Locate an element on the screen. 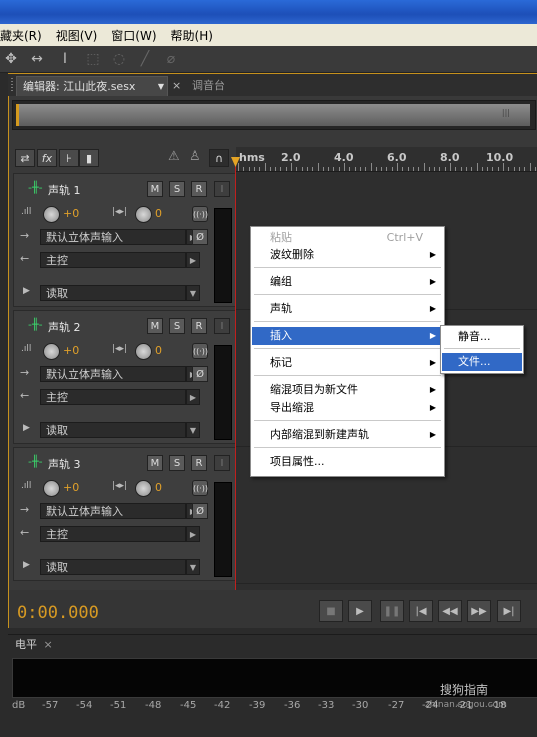  tab-editor: 编辑器: 江山此夜.sesx ▼ is located at coordinates (92, 86).